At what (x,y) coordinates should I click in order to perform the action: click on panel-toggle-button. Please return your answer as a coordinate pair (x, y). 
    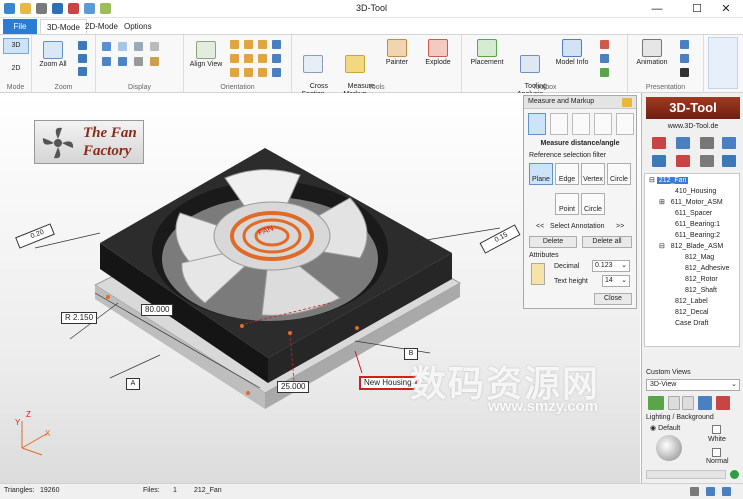
    Looking at the image, I should click on (723, 63).